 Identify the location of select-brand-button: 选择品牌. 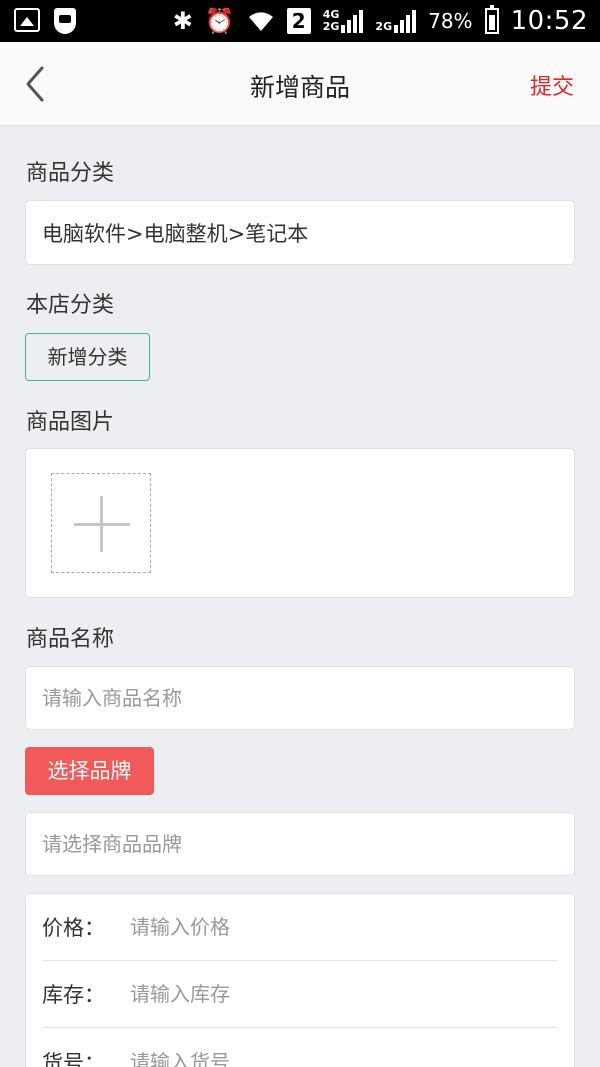
(89, 771).